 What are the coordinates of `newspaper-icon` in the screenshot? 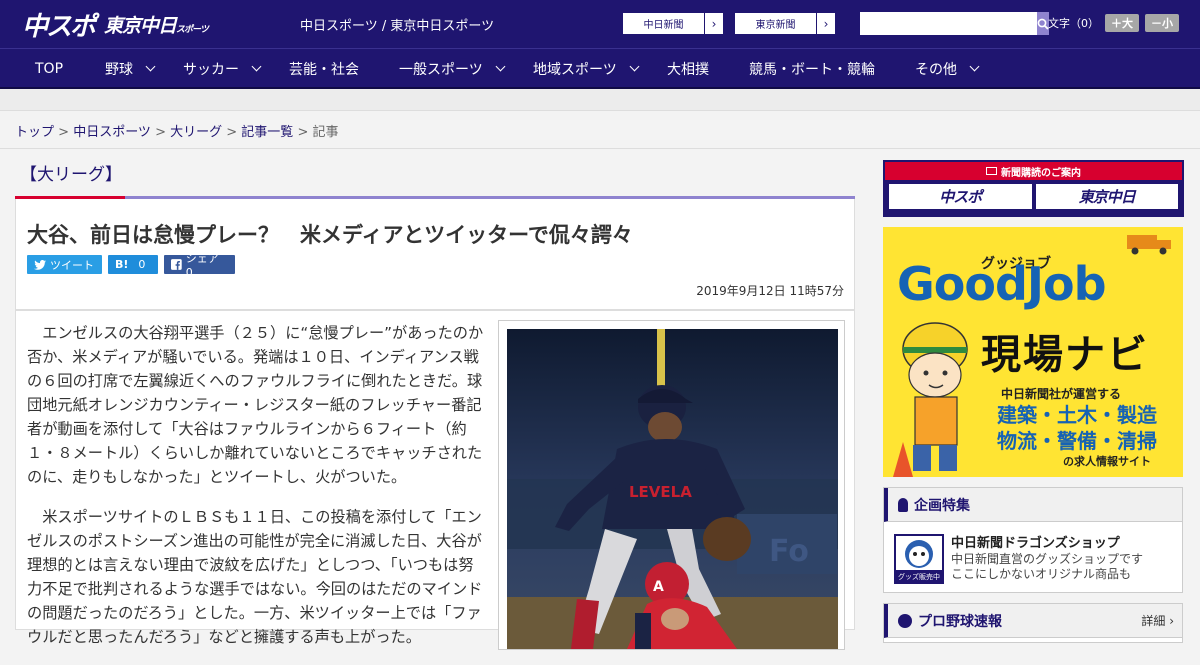 It's located at (991, 171).